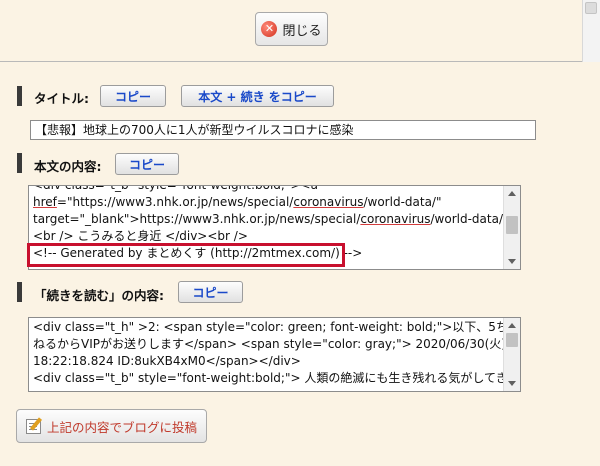 This screenshot has height=466, width=600. What do you see at coordinates (175, 202) in the screenshot?
I see `body-line-part: ="https://www3.nhk.or.jp/news/special/` at bounding box center [175, 202].